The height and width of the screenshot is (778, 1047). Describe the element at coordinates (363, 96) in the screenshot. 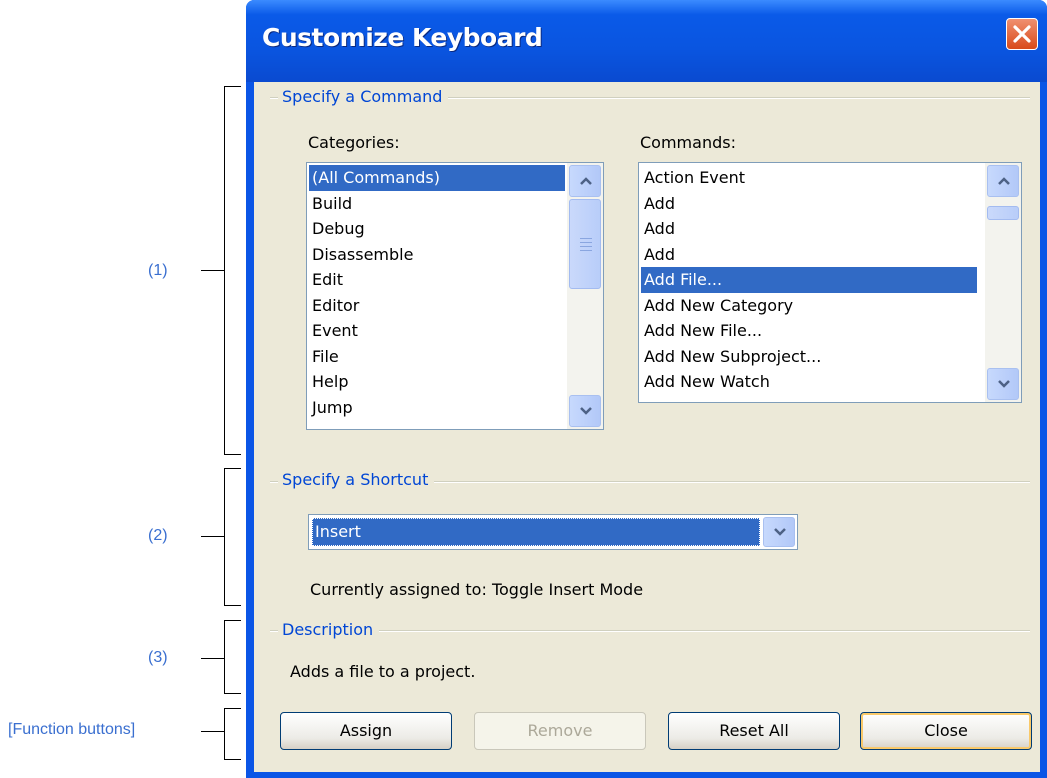

I see `command-group-title: Specify a Command` at that location.